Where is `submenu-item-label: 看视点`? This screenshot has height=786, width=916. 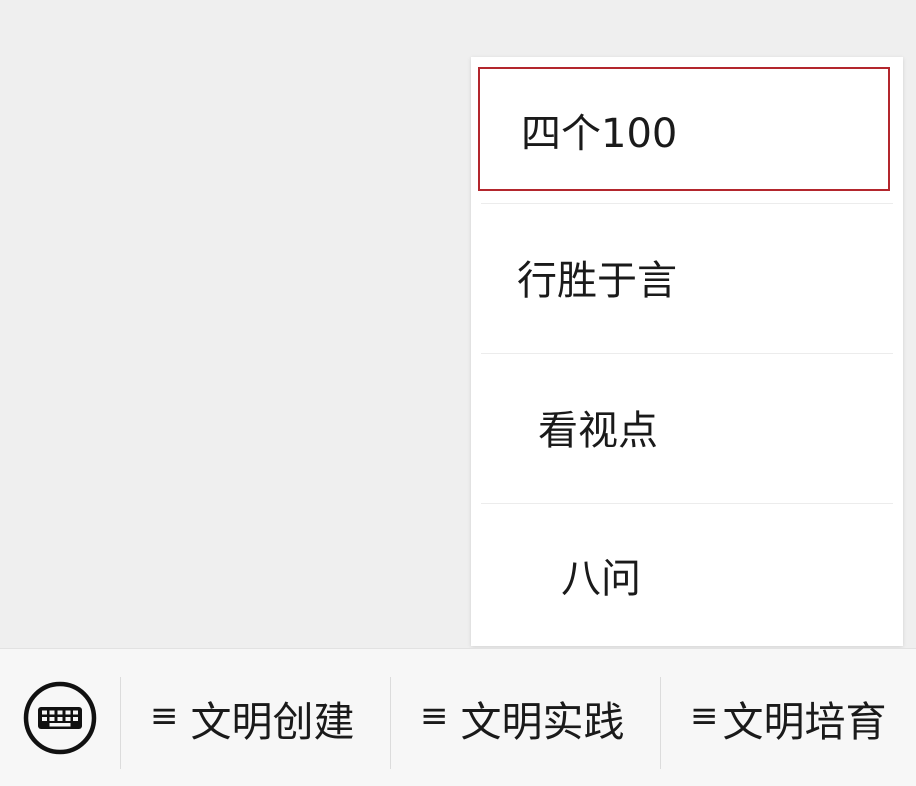 submenu-item-label: 看视点 is located at coordinates (598, 431).